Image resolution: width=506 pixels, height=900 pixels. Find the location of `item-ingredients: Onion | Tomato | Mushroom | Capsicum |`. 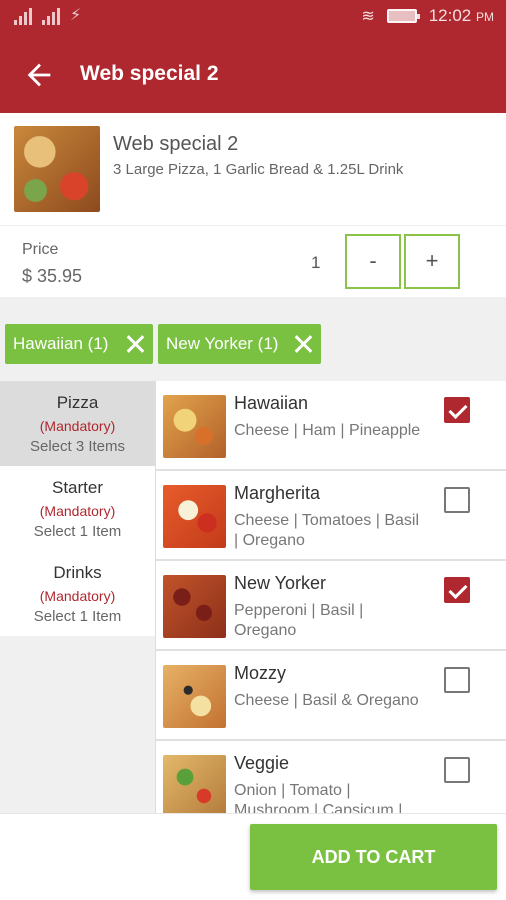

item-ingredients: Onion | Tomato | Mushroom | Capsicum | is located at coordinates (318, 797).